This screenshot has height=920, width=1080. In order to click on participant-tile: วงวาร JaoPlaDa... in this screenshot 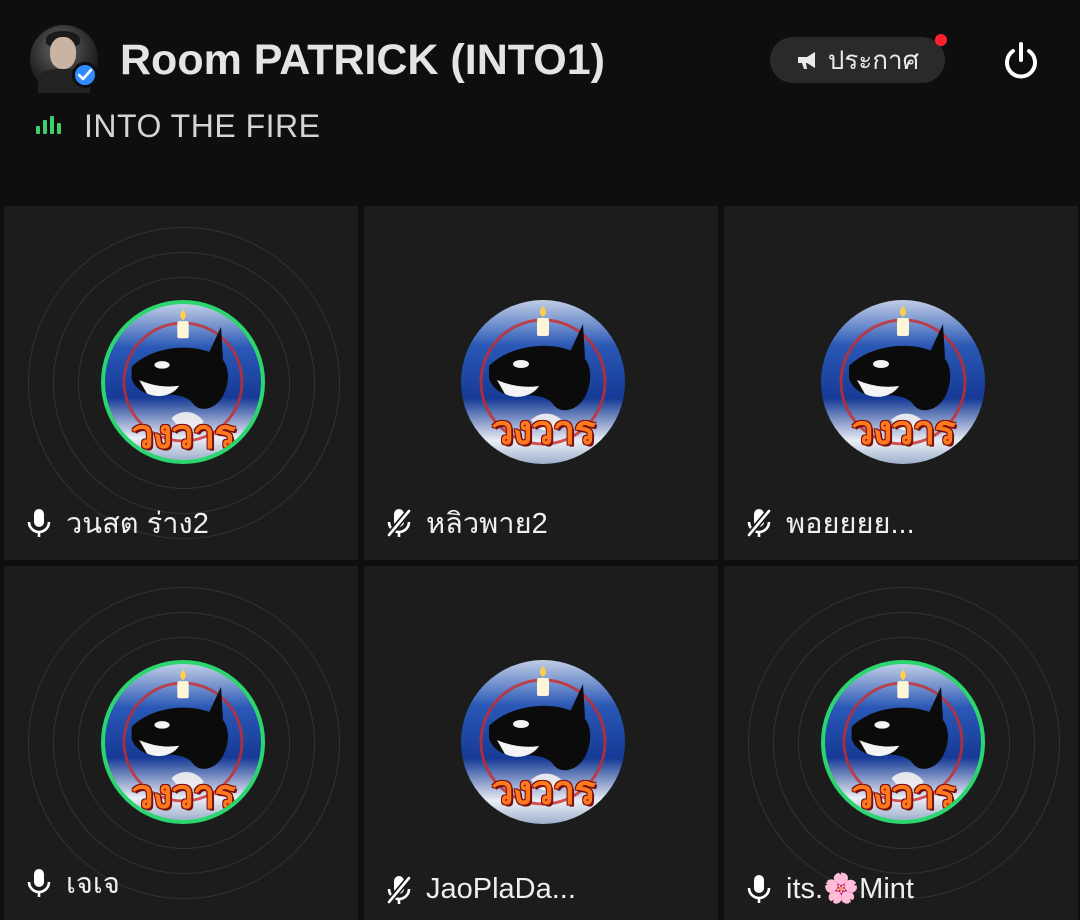, I will do `click(541, 743)`.